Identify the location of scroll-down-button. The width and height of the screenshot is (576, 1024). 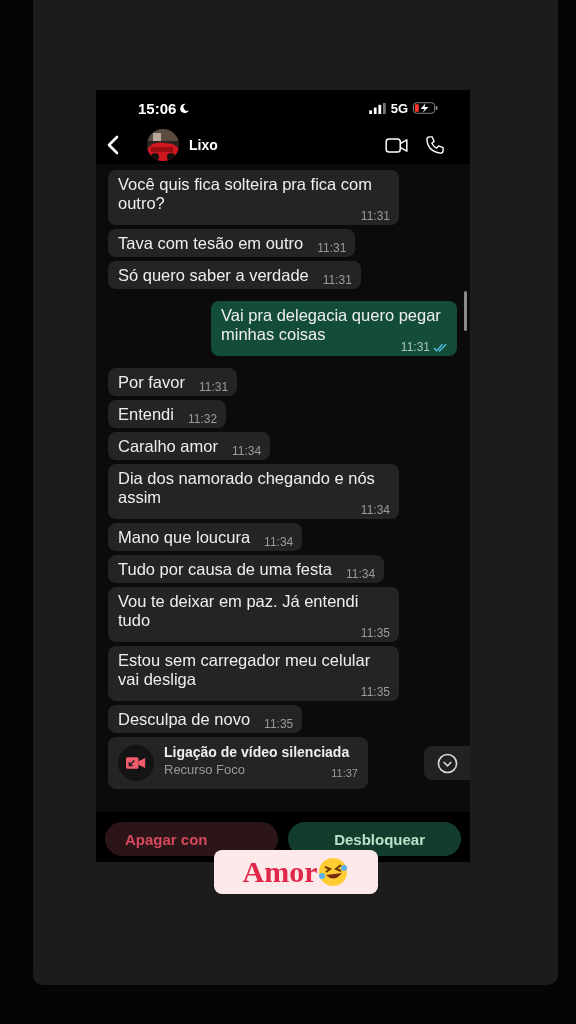
(447, 763).